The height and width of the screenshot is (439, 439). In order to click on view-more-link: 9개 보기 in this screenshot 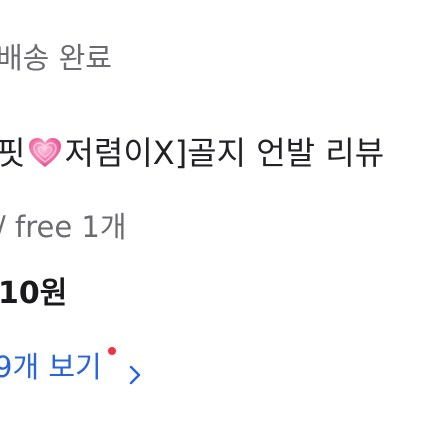, I will do `click(71, 367)`.